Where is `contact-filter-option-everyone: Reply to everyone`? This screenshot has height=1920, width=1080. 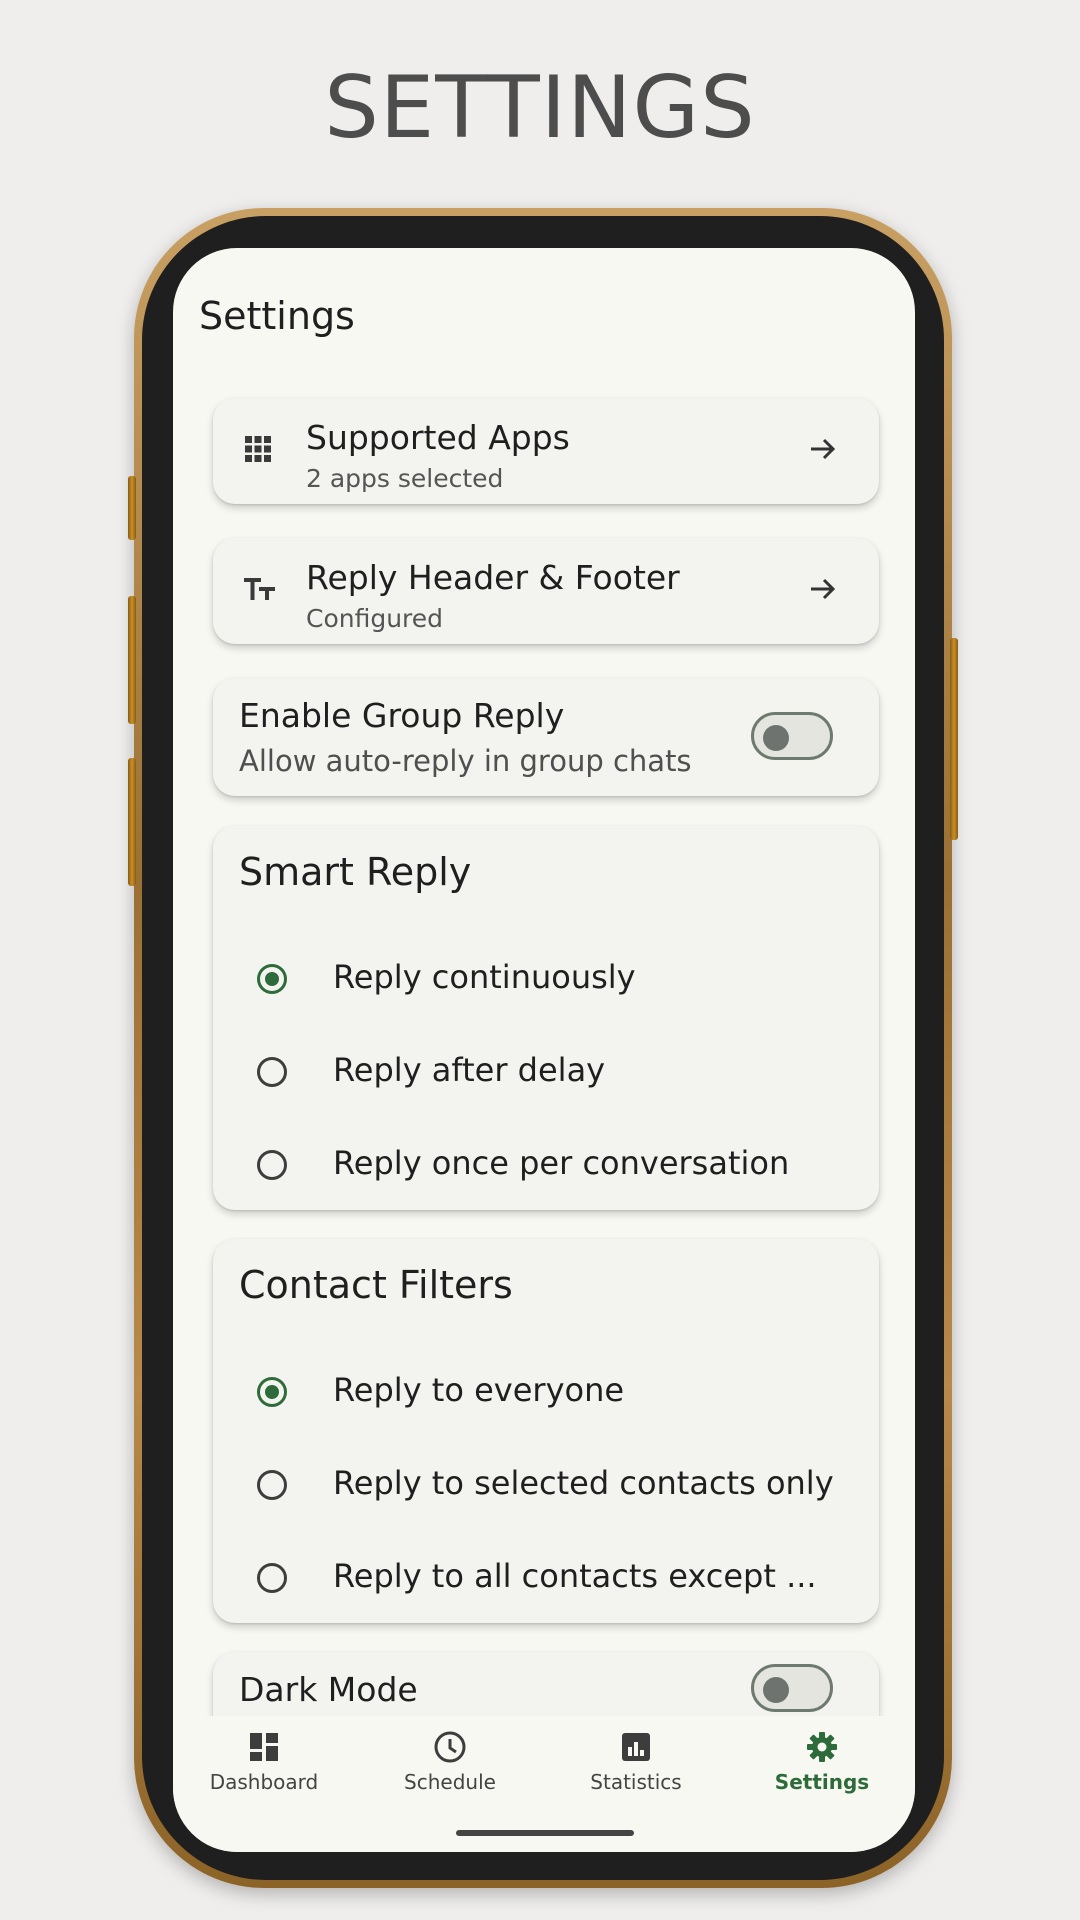 contact-filter-option-everyone: Reply to everyone is located at coordinates (546, 1393).